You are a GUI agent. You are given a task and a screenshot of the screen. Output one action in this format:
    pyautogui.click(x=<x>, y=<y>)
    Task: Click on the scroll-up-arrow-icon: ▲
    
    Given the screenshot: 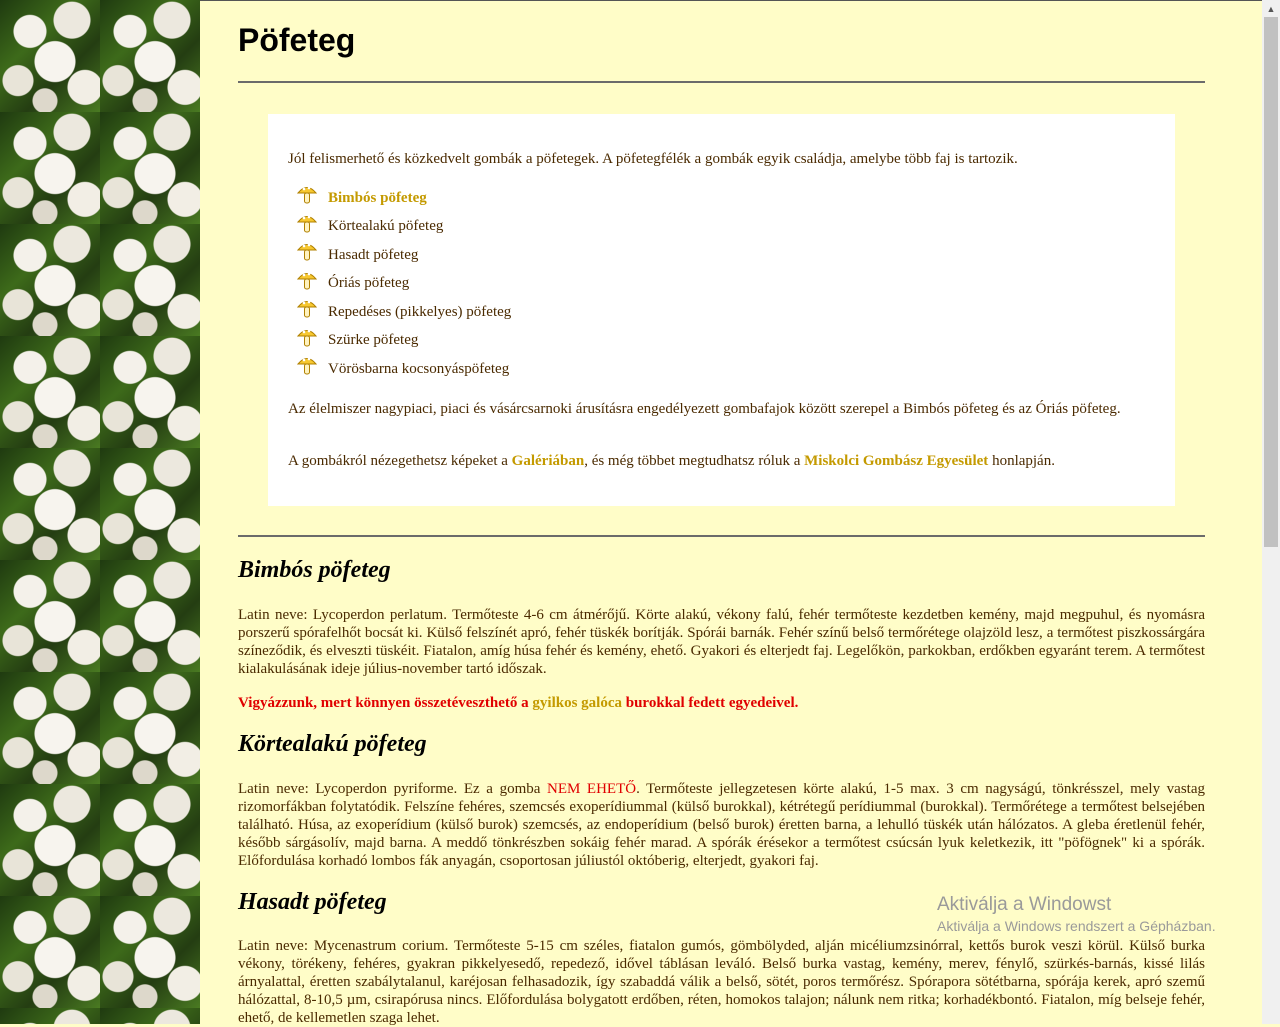 What is the action you would take?
    pyautogui.click(x=1271, y=8)
    